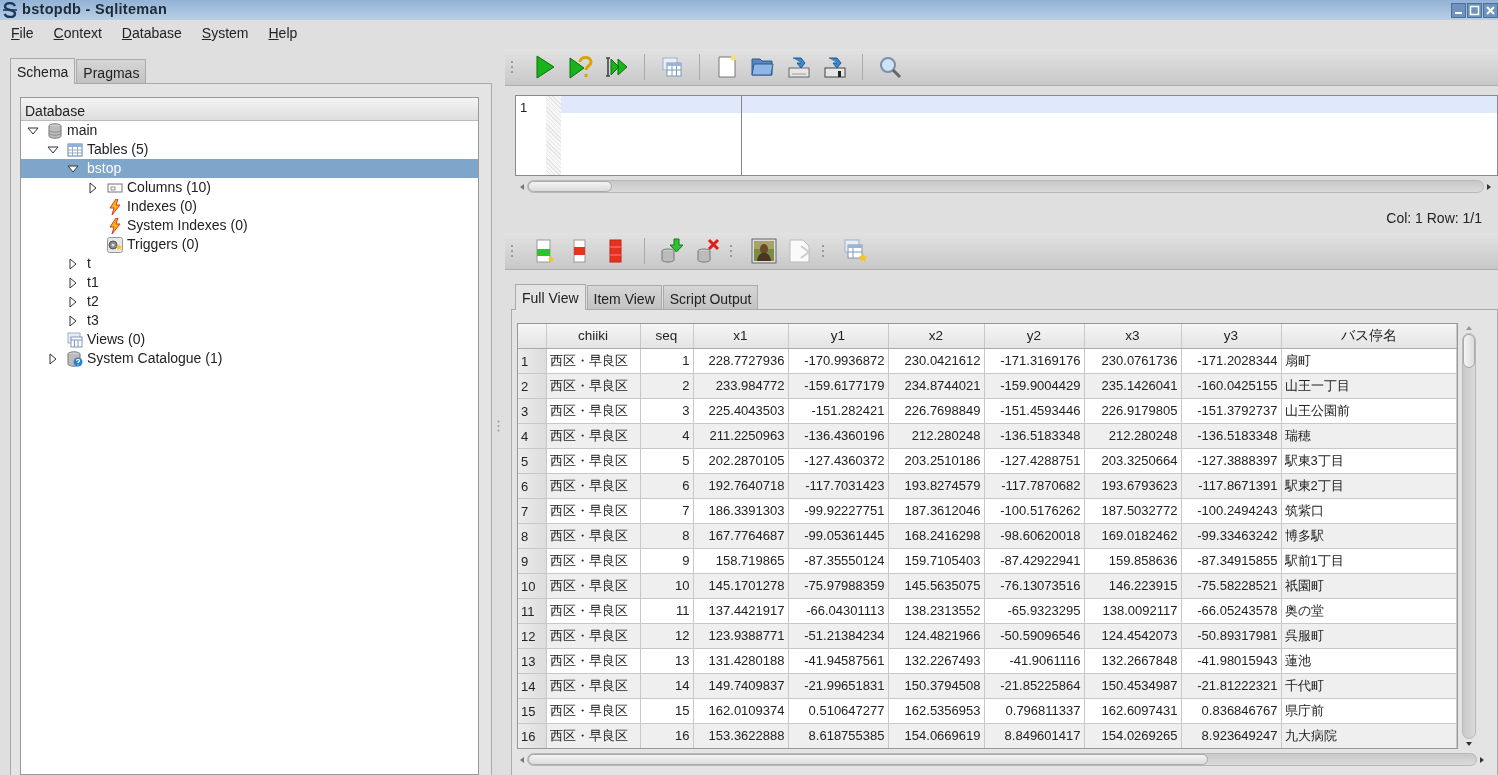  I want to click on row-header: 10, so click(532, 585).